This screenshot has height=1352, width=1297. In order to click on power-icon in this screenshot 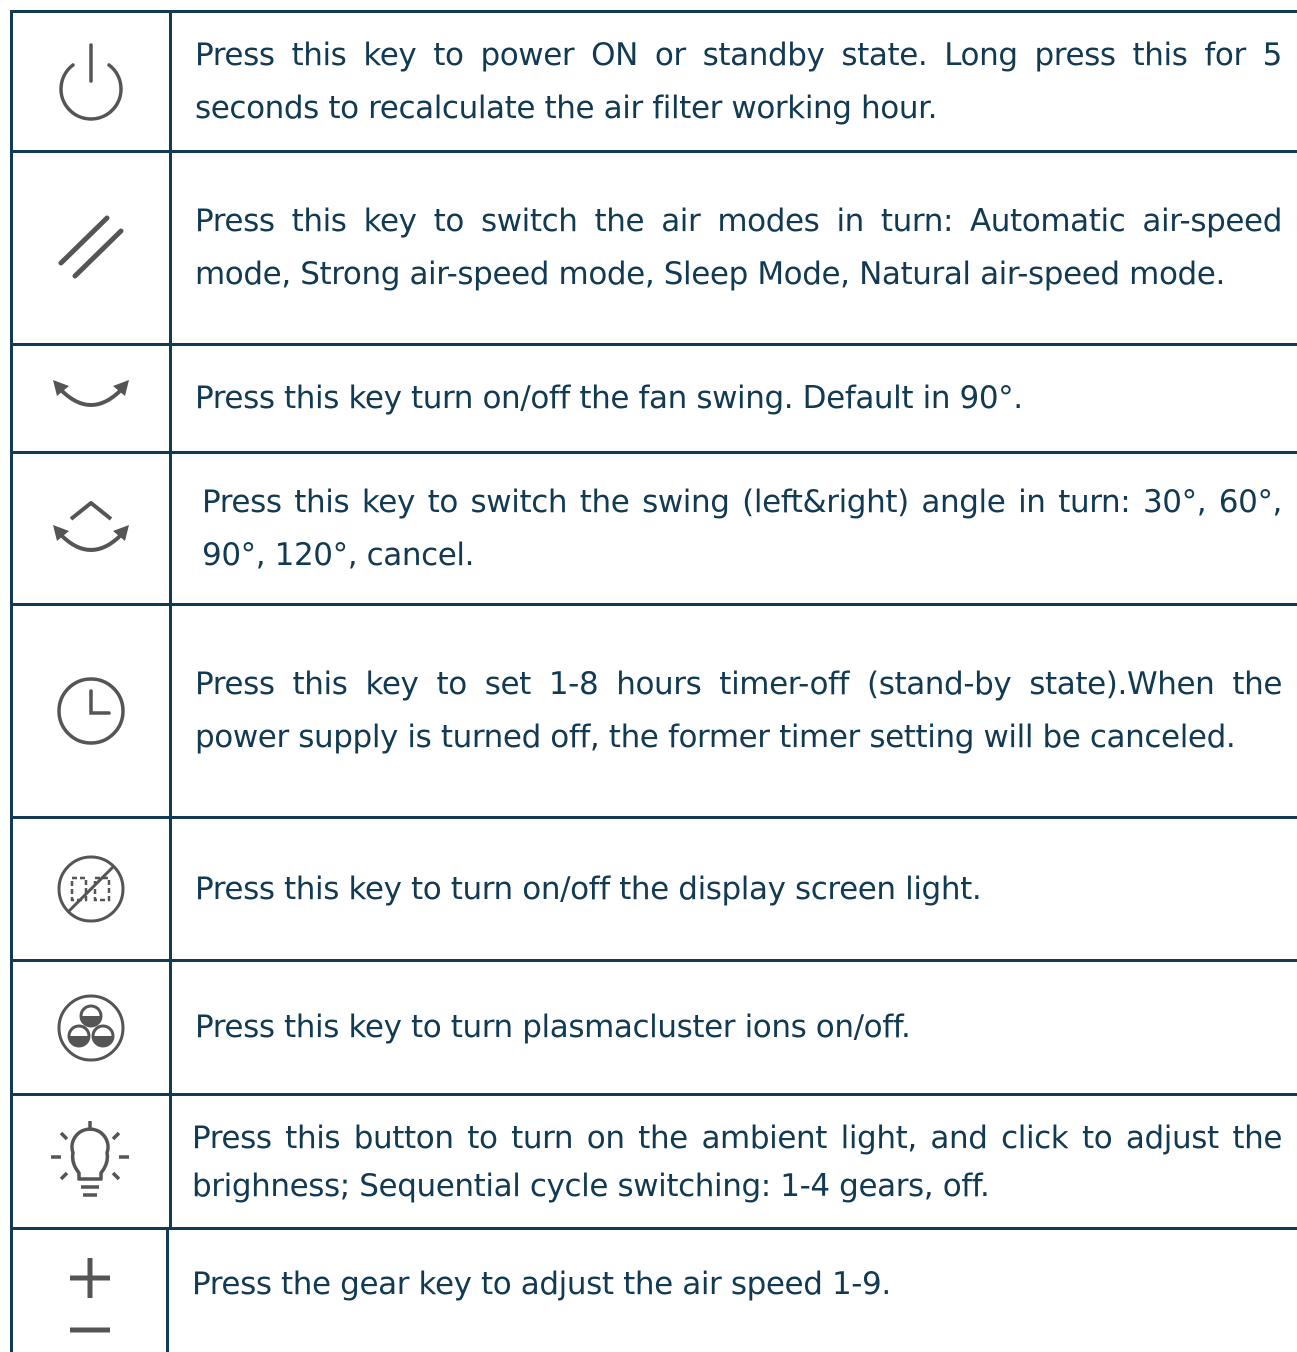, I will do `click(91, 81)`.